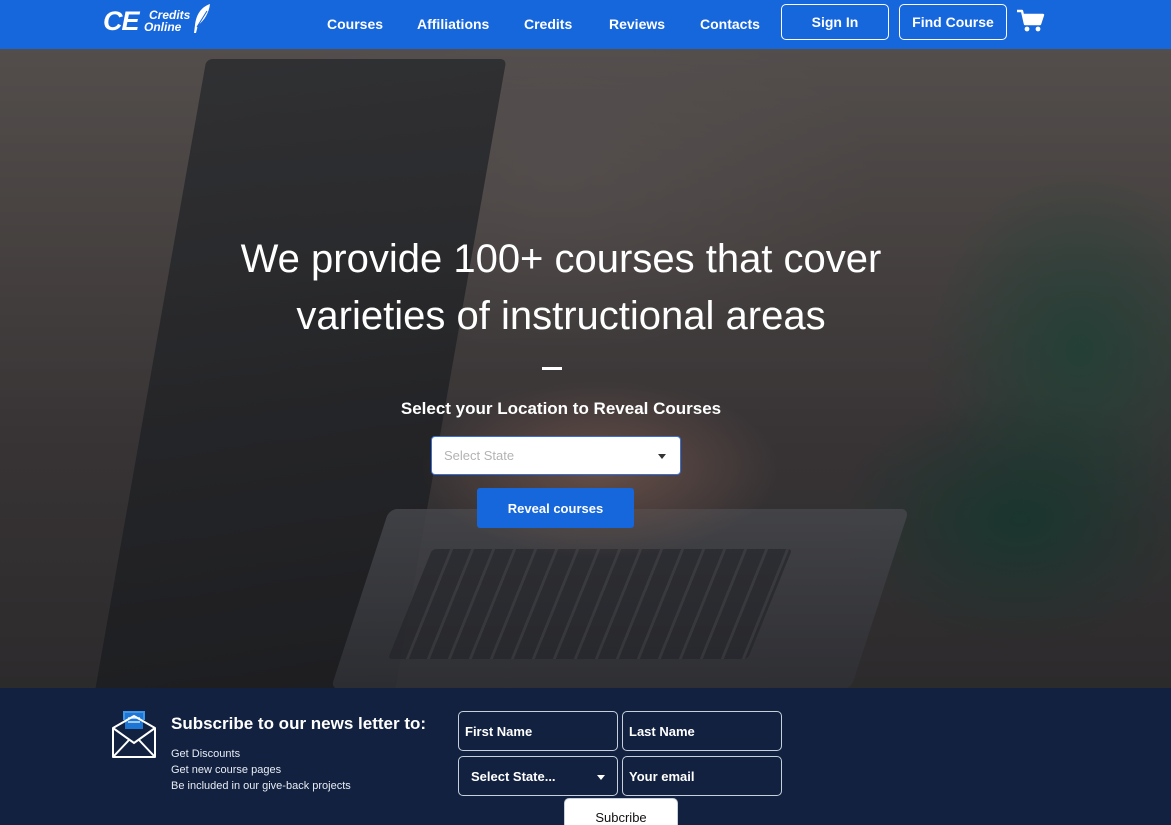  What do you see at coordinates (556, 455) in the screenshot?
I see `state-select: Select State` at bounding box center [556, 455].